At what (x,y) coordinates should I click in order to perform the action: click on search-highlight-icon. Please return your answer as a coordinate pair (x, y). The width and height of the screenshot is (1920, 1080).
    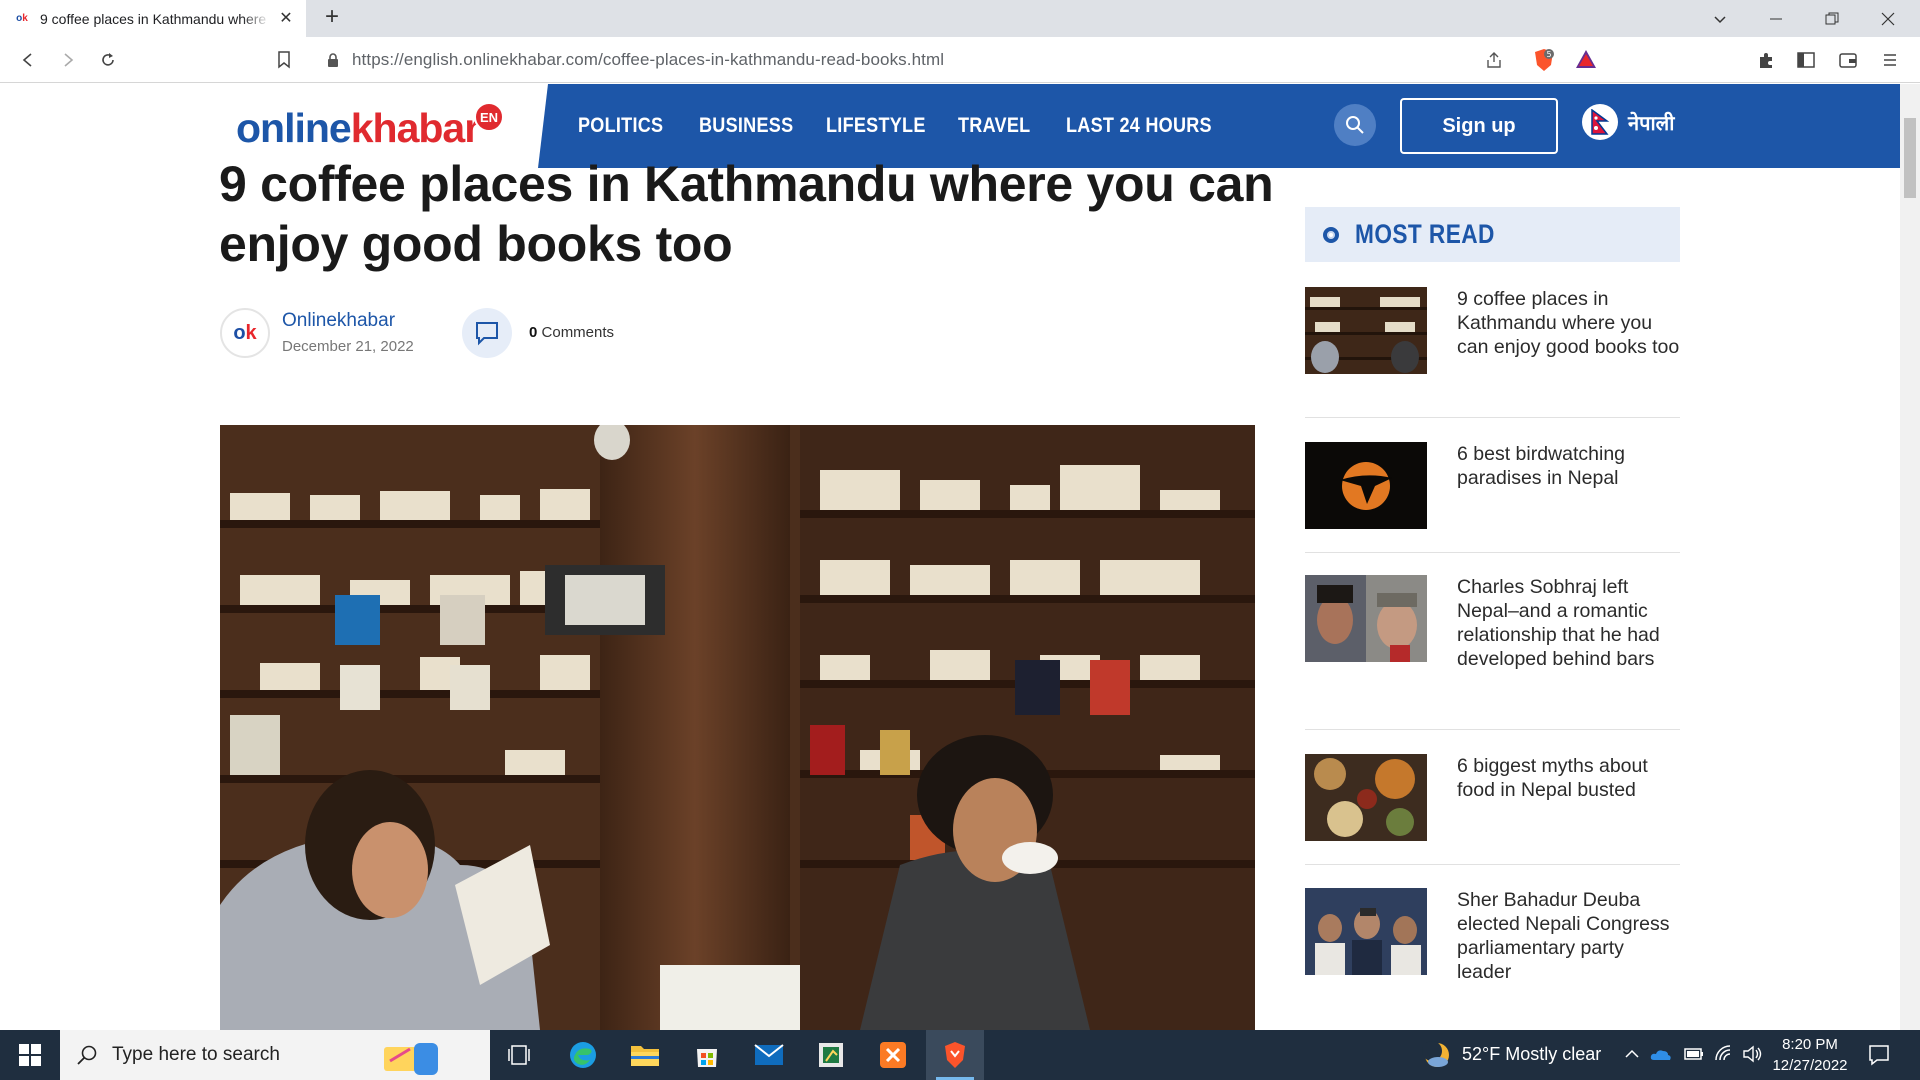
    Looking at the image, I should click on (410, 1059).